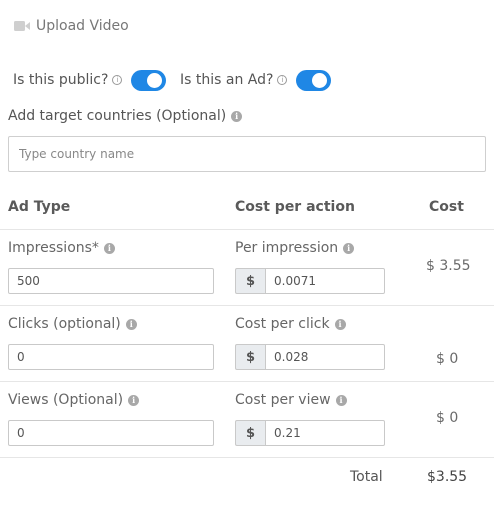  I want to click on country-search-input, so click(247, 154).